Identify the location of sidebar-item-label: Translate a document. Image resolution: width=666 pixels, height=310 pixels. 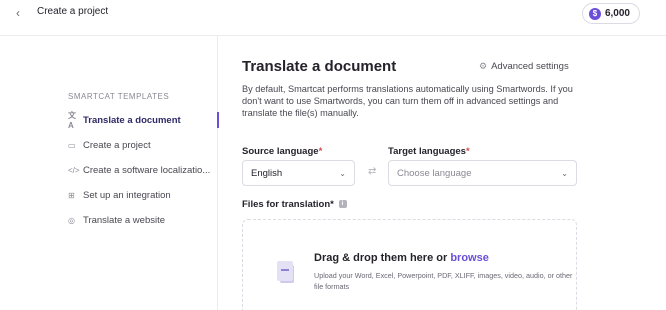
(132, 120).